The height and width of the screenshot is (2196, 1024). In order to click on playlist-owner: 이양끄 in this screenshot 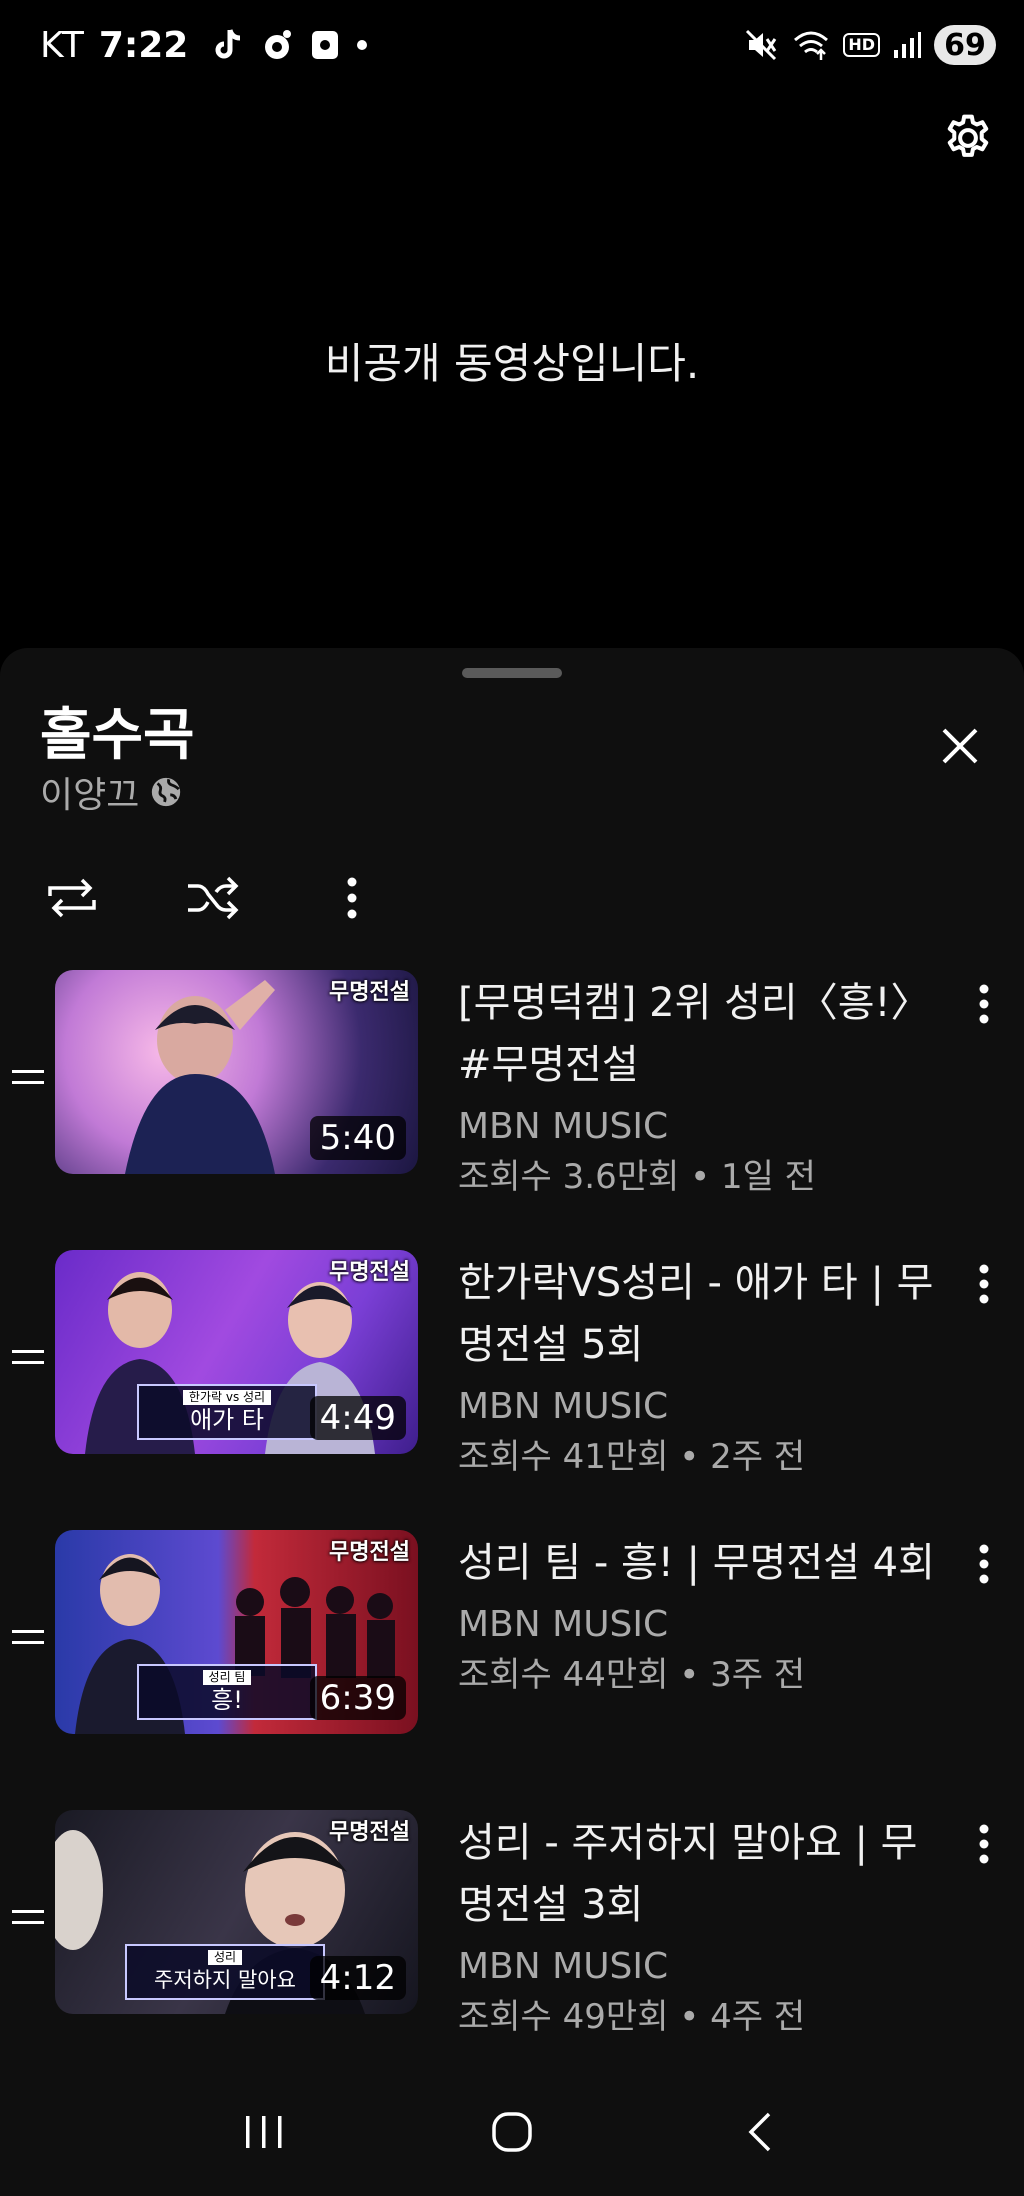, I will do `click(90, 795)`.